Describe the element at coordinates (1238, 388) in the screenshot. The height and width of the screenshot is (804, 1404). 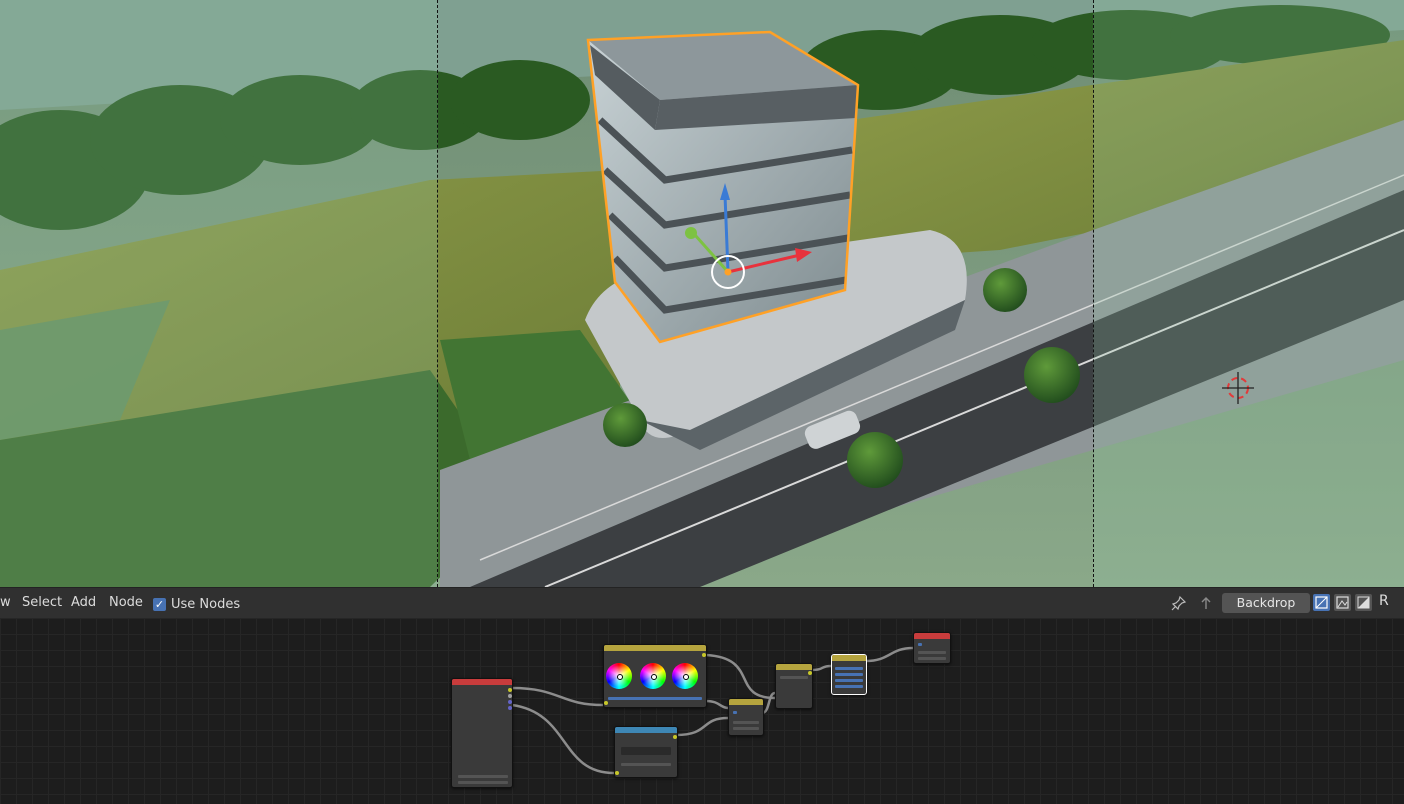
I see `3d-cursor-icon` at that location.